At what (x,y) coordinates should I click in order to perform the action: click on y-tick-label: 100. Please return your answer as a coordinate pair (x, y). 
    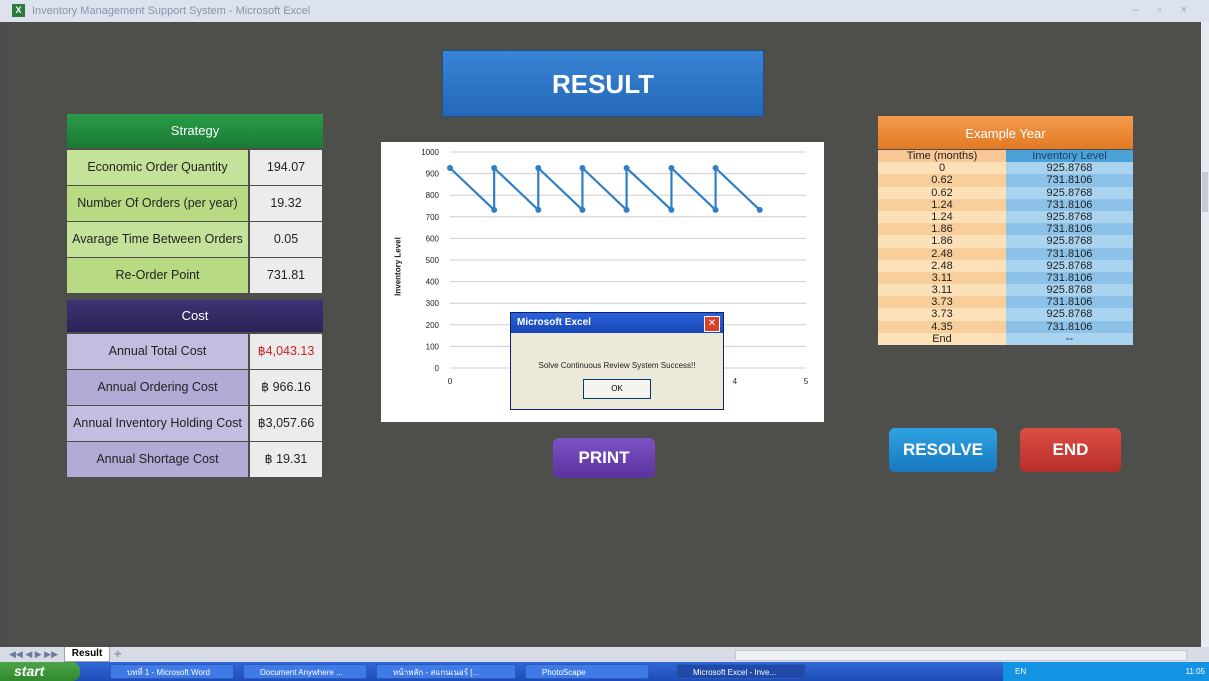
    Looking at the image, I should click on (433, 346).